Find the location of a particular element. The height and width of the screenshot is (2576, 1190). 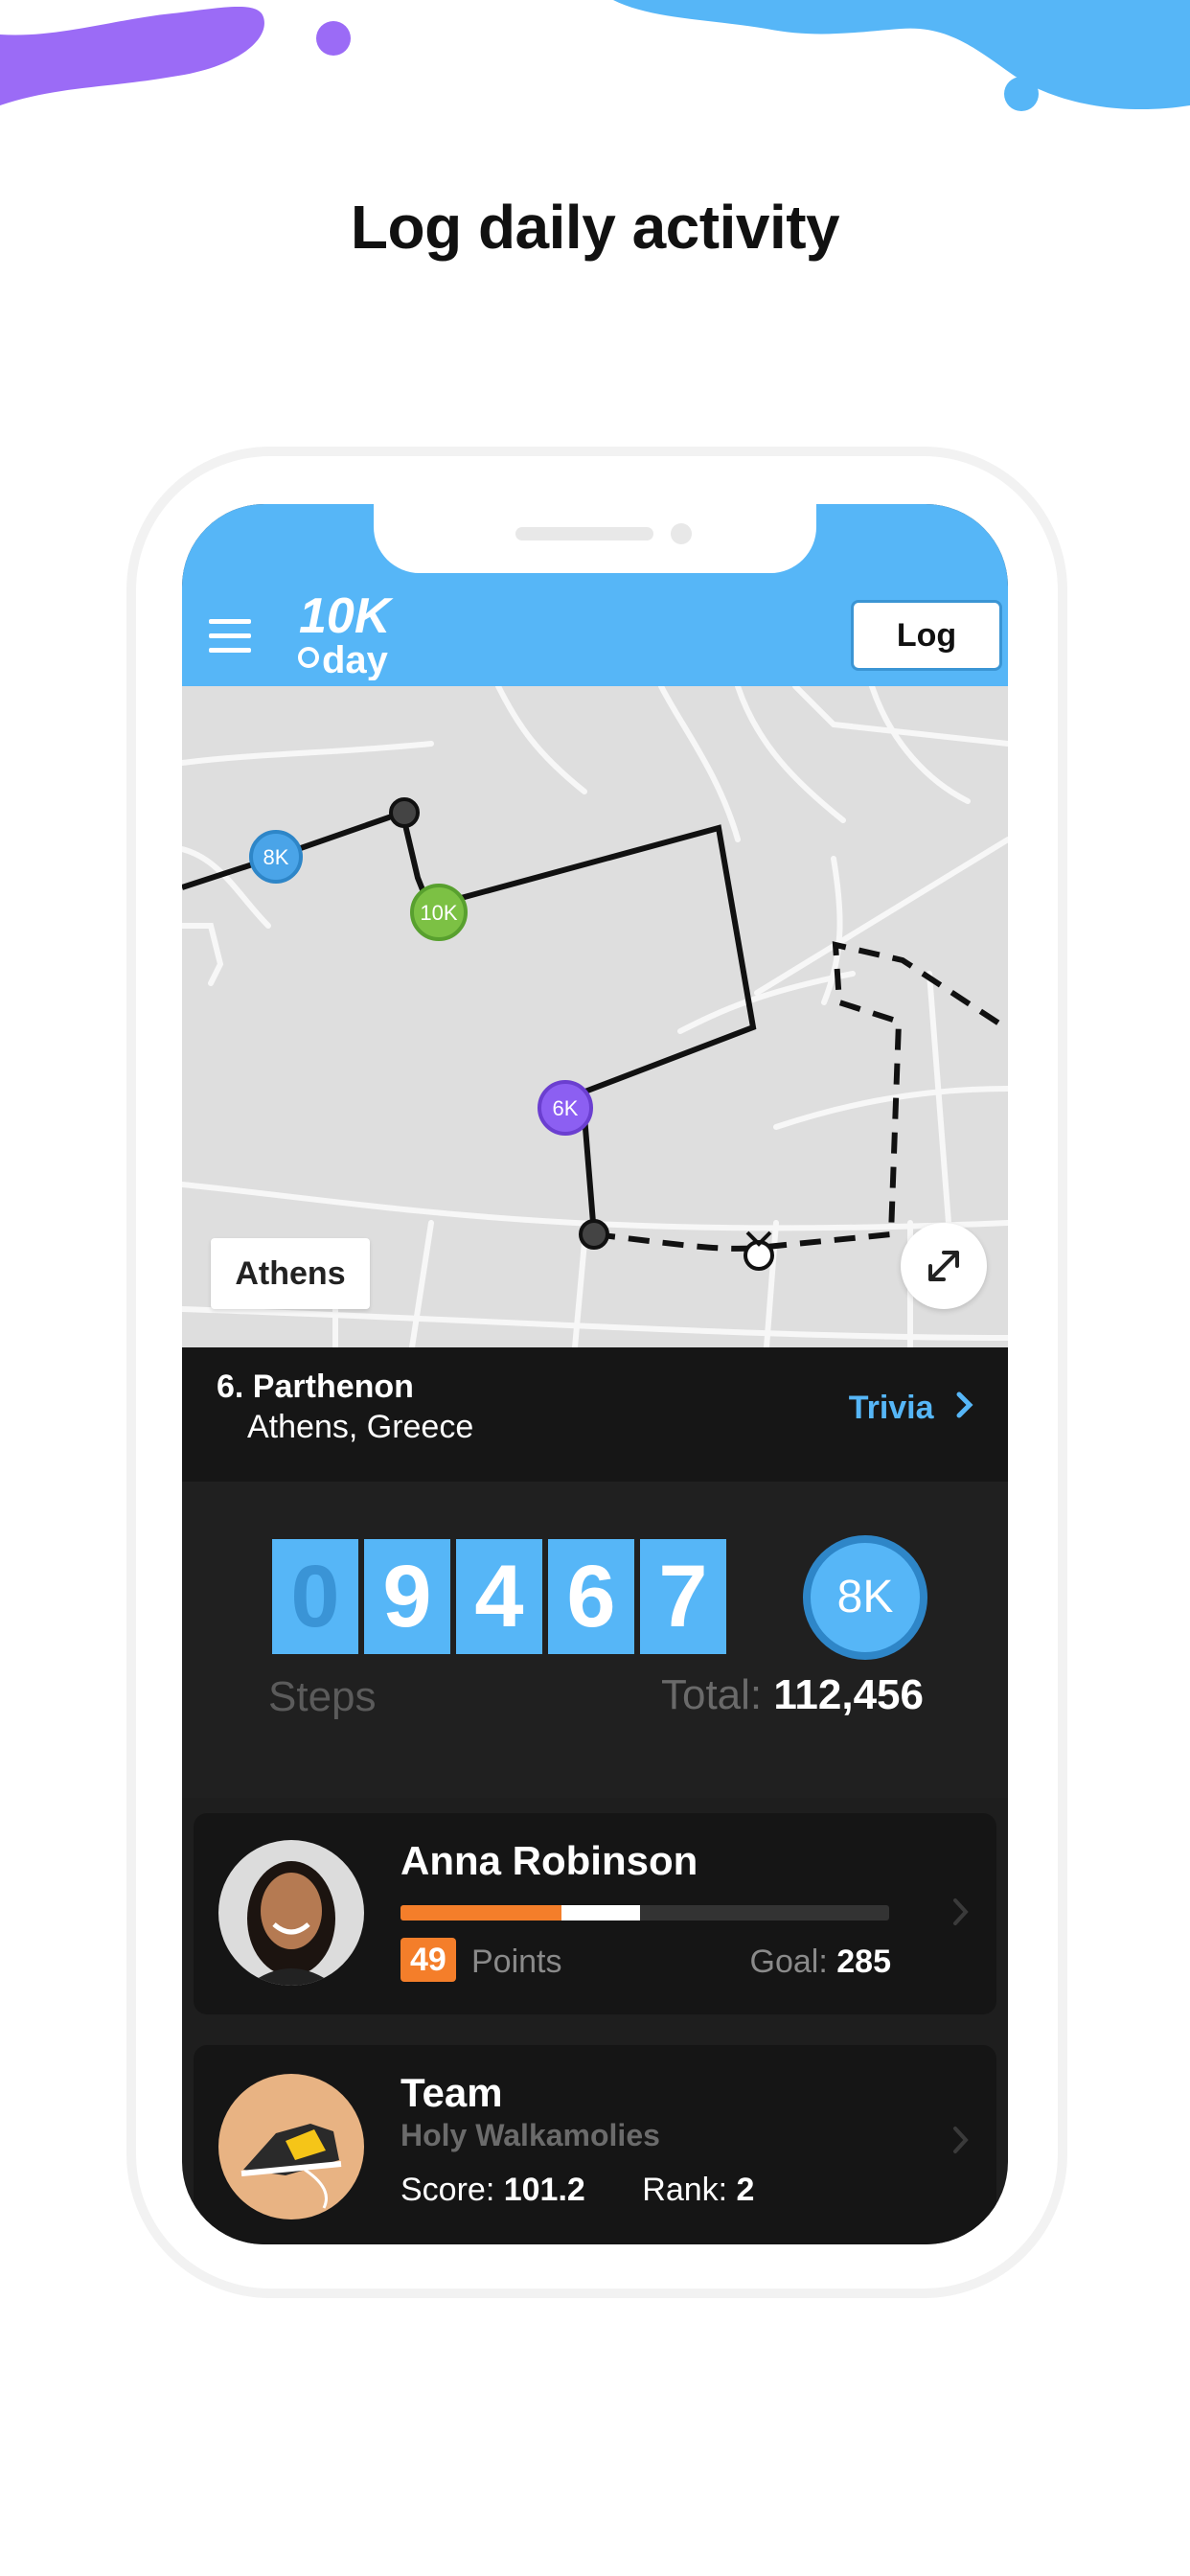

svg-text: 10K is located at coordinates (347, 616).